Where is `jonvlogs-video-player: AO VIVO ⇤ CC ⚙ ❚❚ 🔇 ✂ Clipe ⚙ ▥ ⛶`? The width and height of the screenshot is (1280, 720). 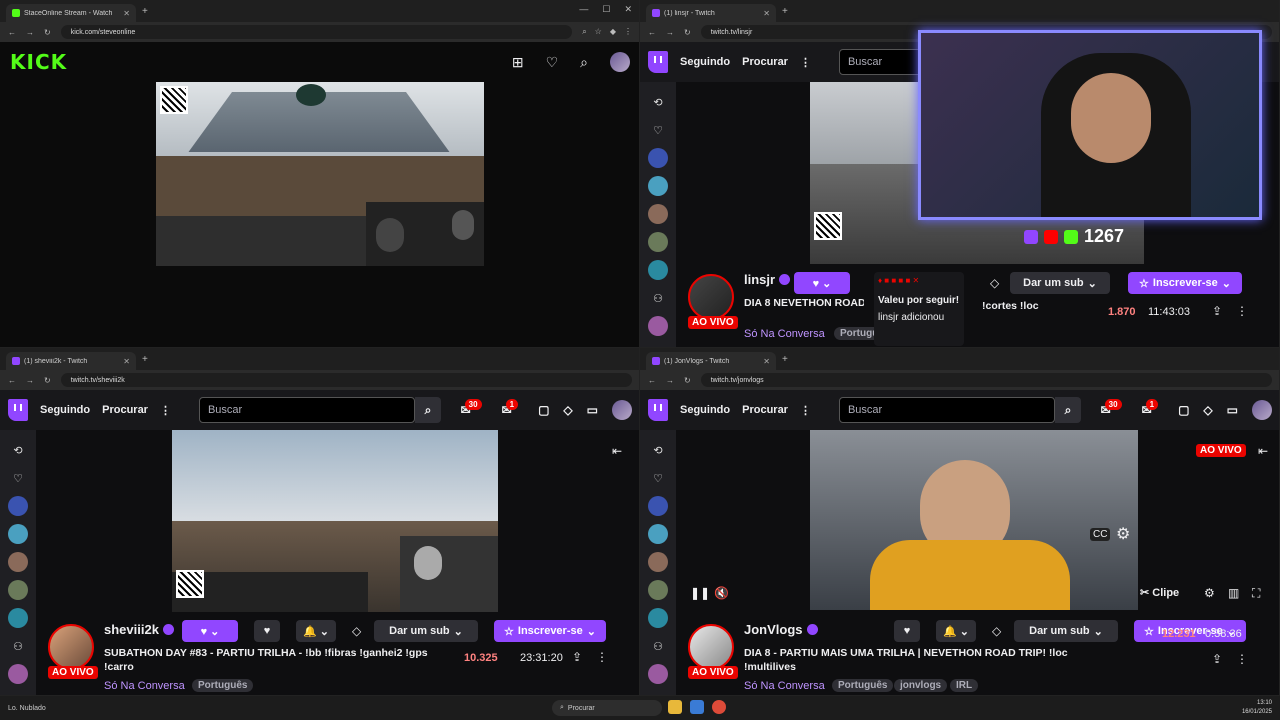
jonvlogs-video-player: AO VIVO ⇤ CC ⚙ ❚❚ 🔇 ✂ Clipe ⚙ ▥ ⛶ is located at coordinates (975, 520).